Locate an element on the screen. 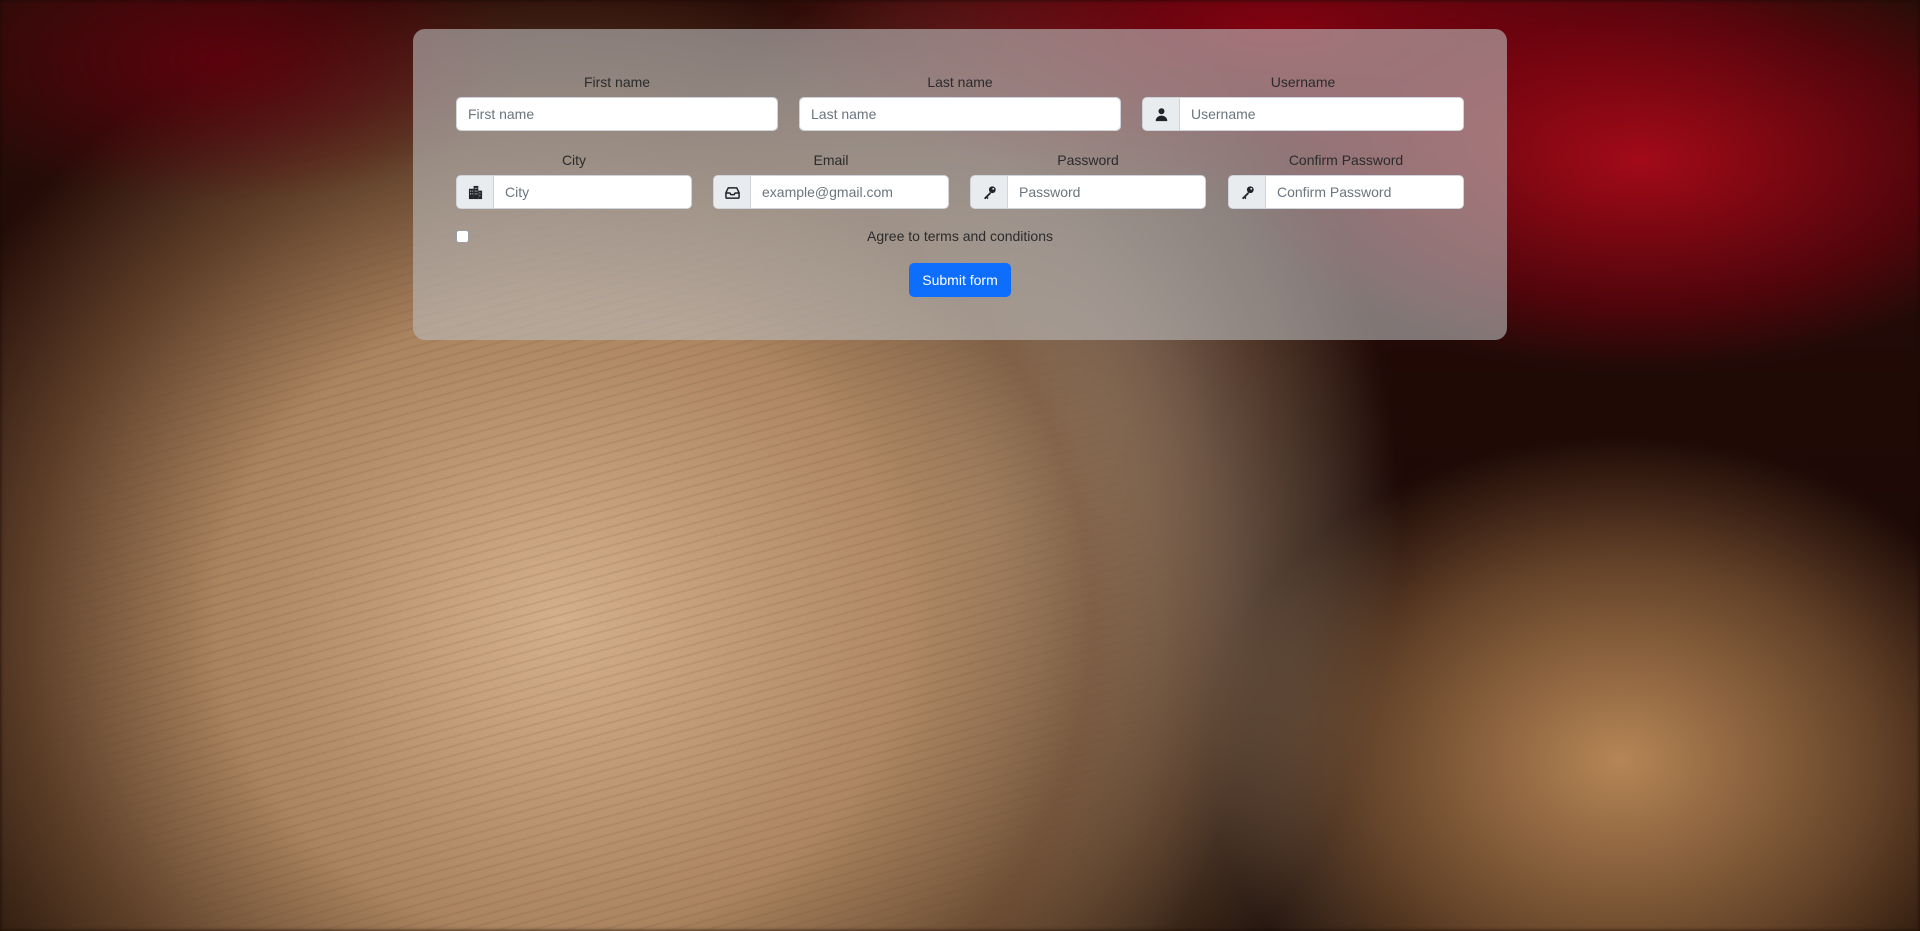 The width and height of the screenshot is (1920, 931). confirm-password-label: Confirm Password is located at coordinates (1346, 160).